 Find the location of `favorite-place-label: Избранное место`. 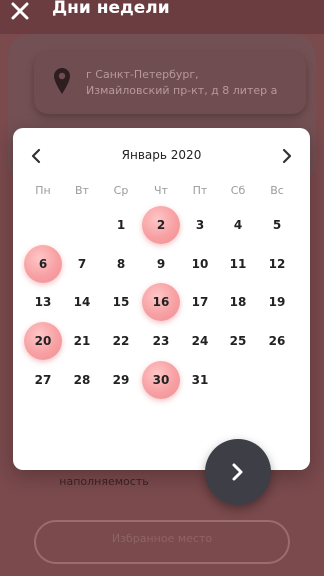

favorite-place-label: Избранное место is located at coordinates (162, 538).